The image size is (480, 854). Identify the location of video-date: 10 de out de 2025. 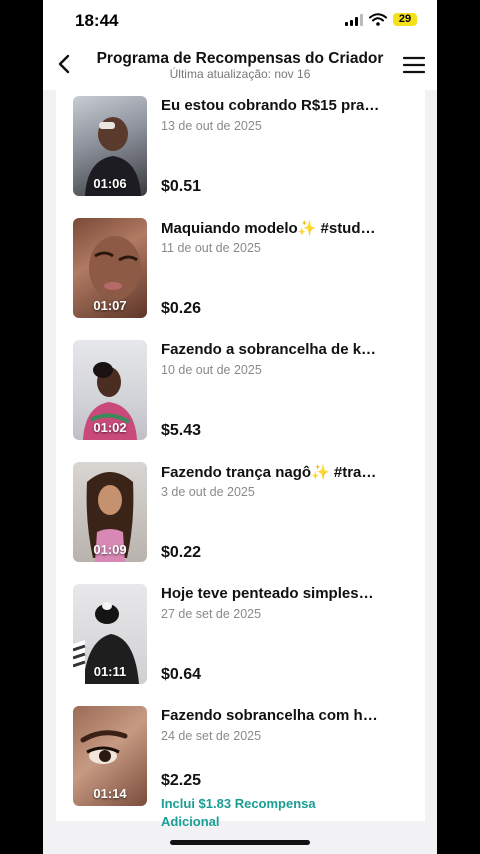
(211, 370).